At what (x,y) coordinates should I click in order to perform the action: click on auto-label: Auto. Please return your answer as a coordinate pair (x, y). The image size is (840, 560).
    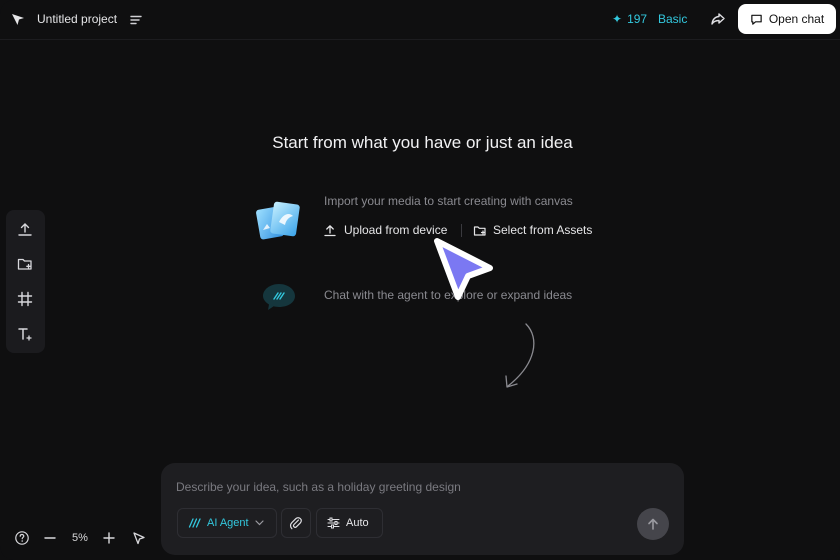
    Looking at the image, I should click on (357, 523).